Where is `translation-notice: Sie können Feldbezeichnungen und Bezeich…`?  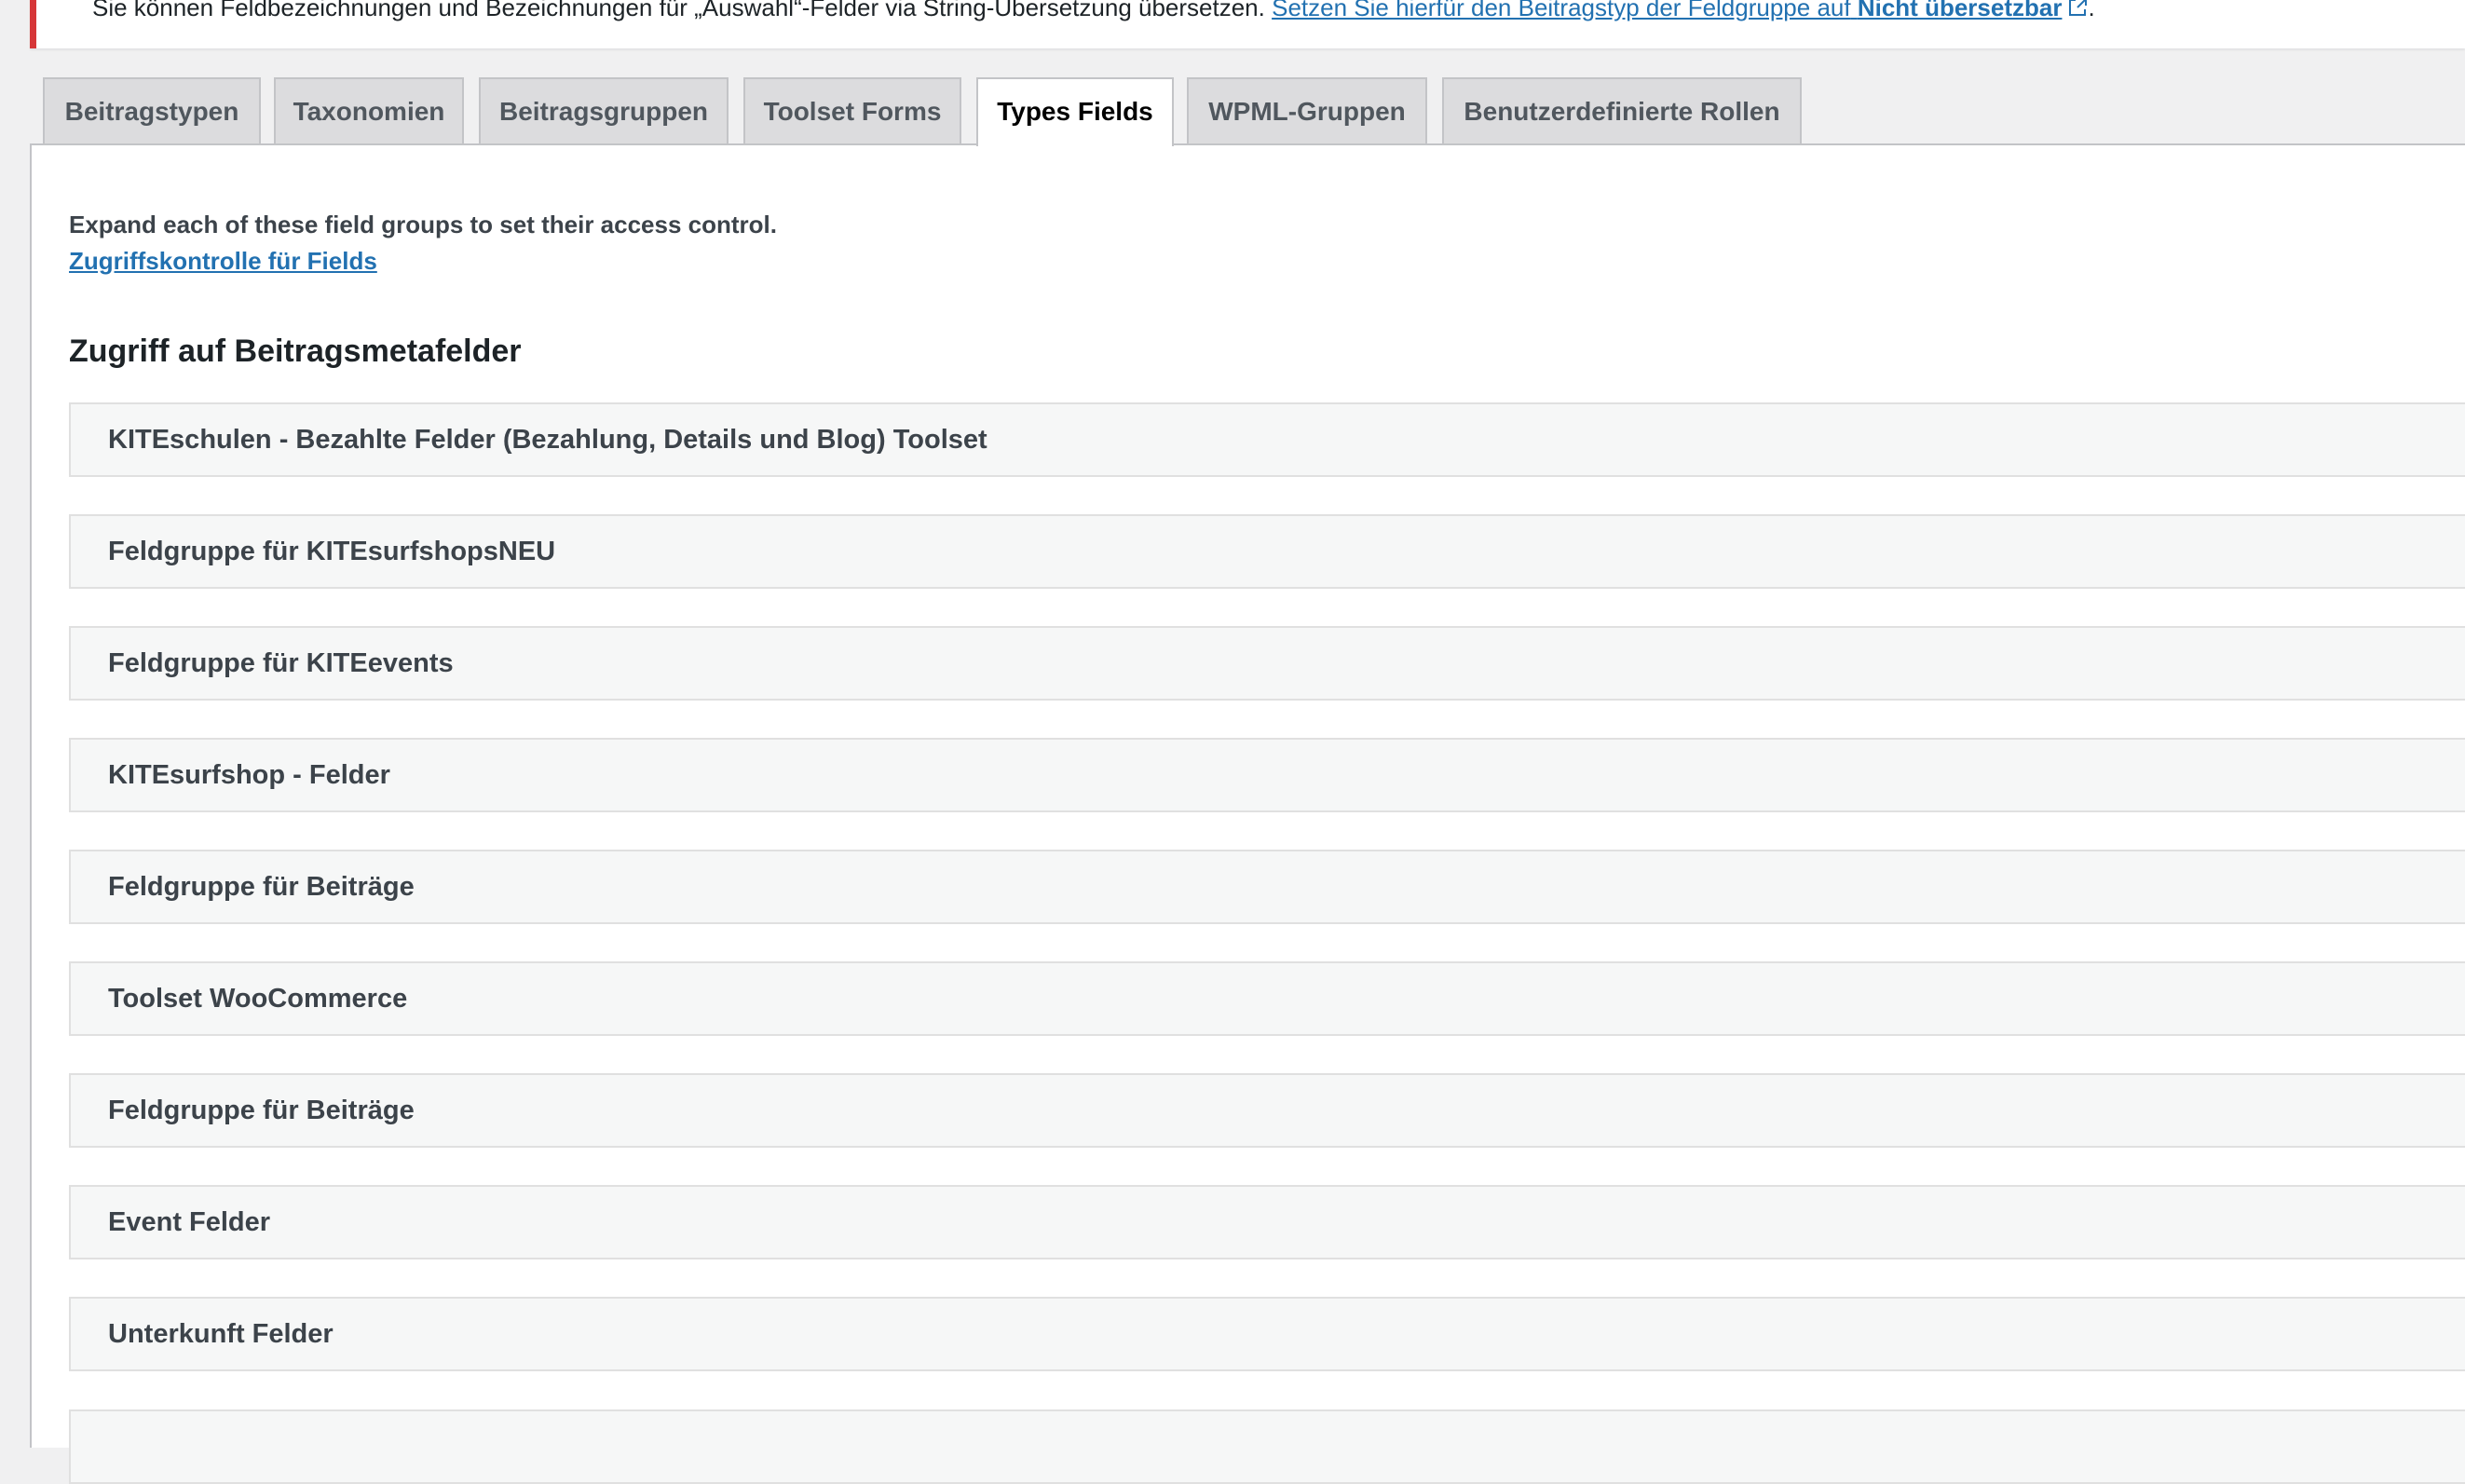 translation-notice: Sie können Feldbezeichnungen und Bezeich… is located at coordinates (1247, 24).